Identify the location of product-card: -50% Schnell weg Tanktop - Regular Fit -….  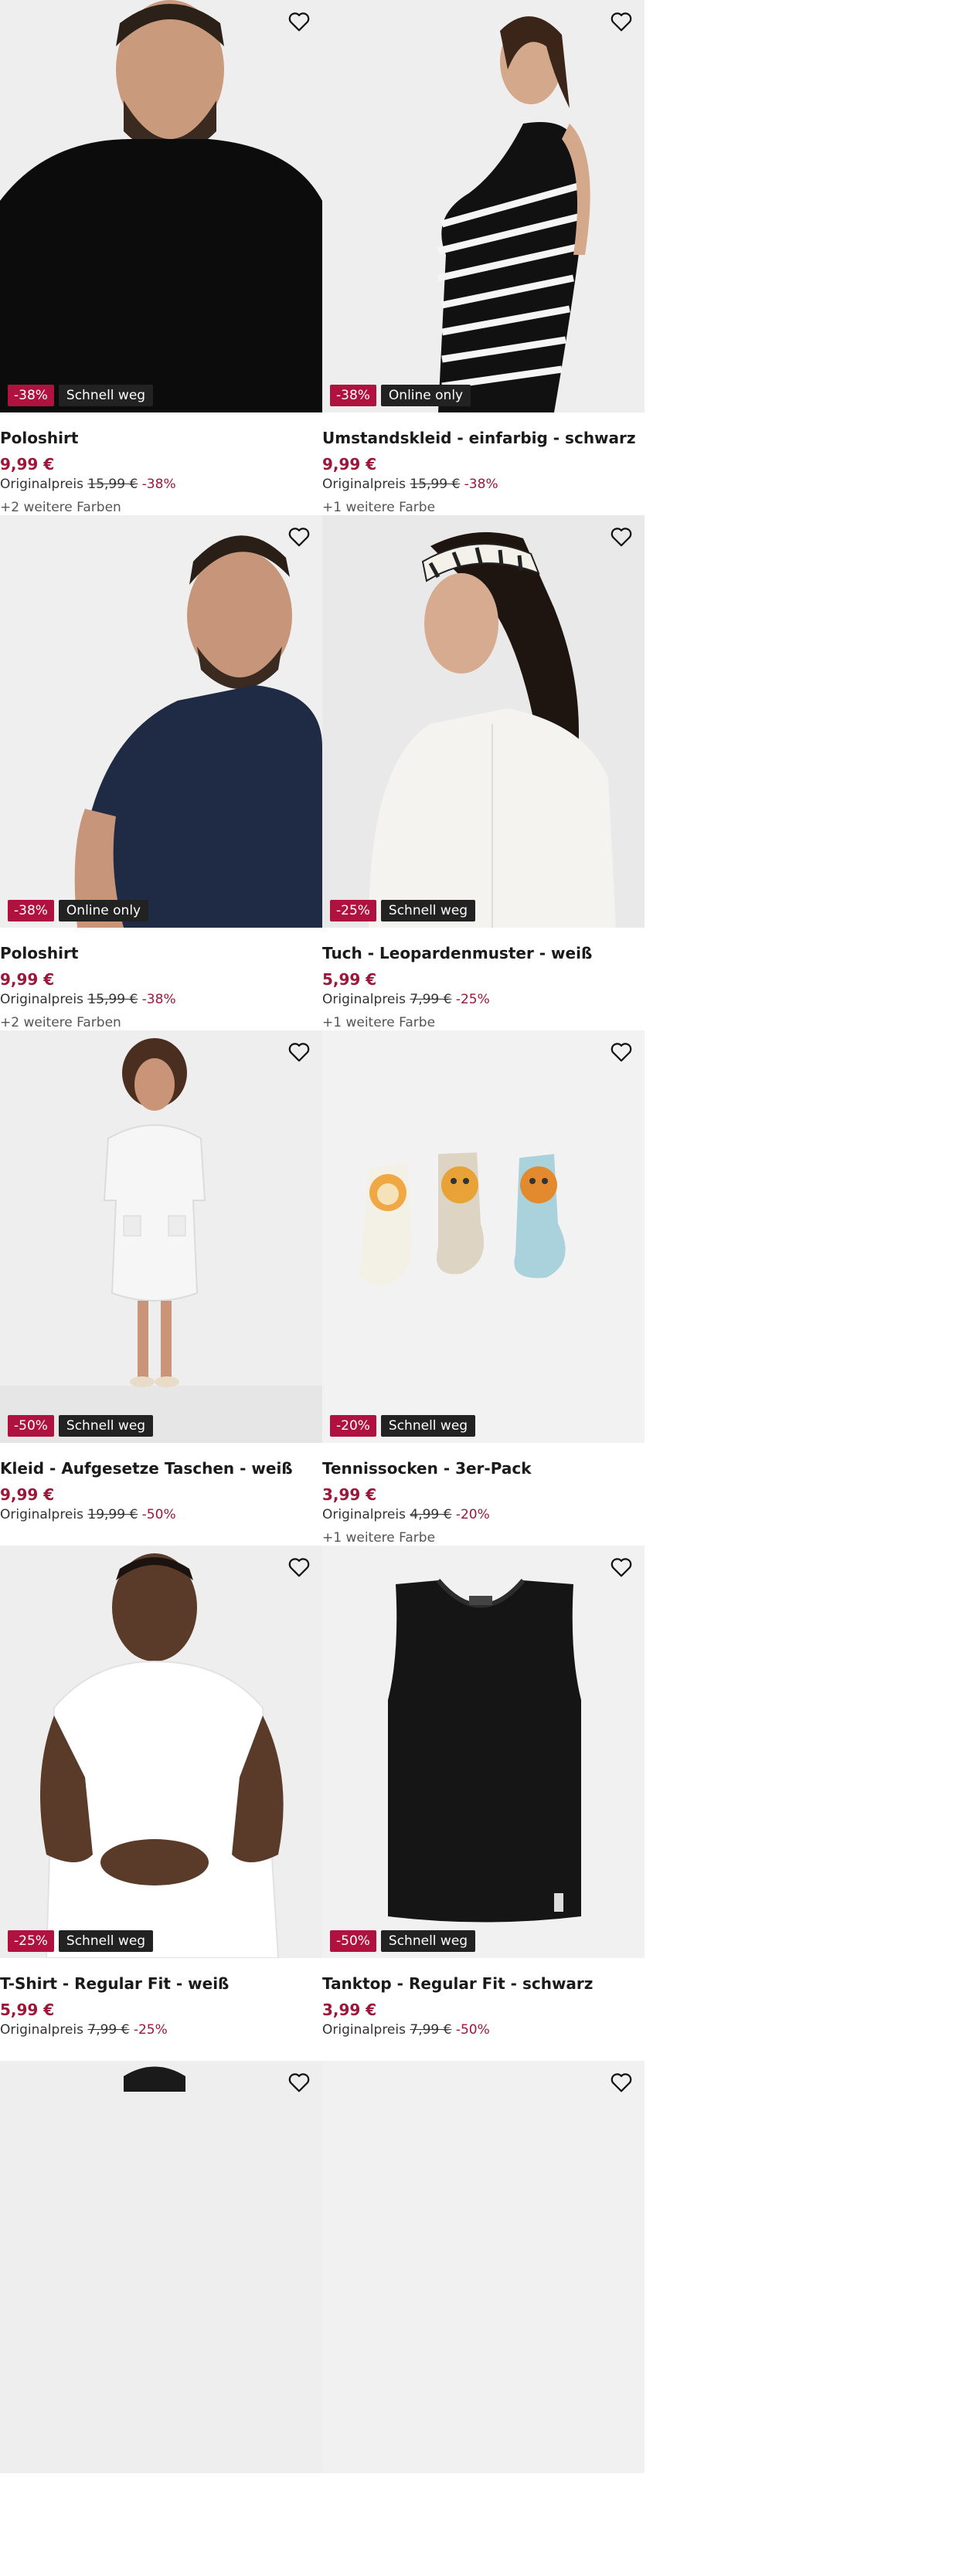
(484, 1804).